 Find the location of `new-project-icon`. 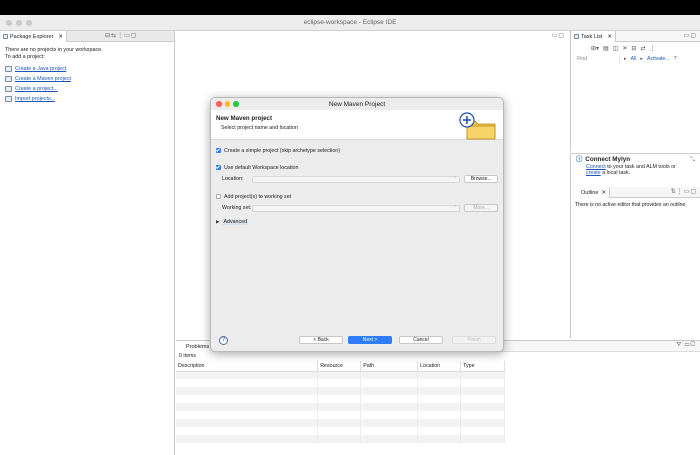

new-project-icon is located at coordinates (8, 89).